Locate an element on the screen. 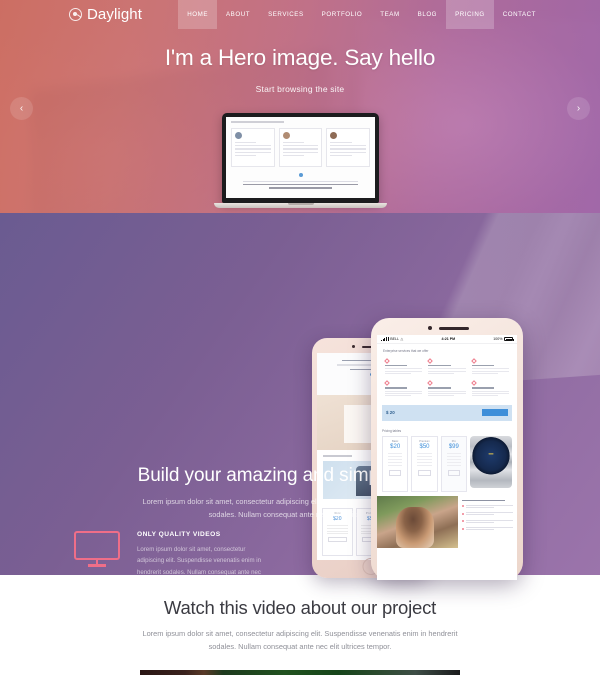  mock-bottom-section is located at coordinates (447, 521).